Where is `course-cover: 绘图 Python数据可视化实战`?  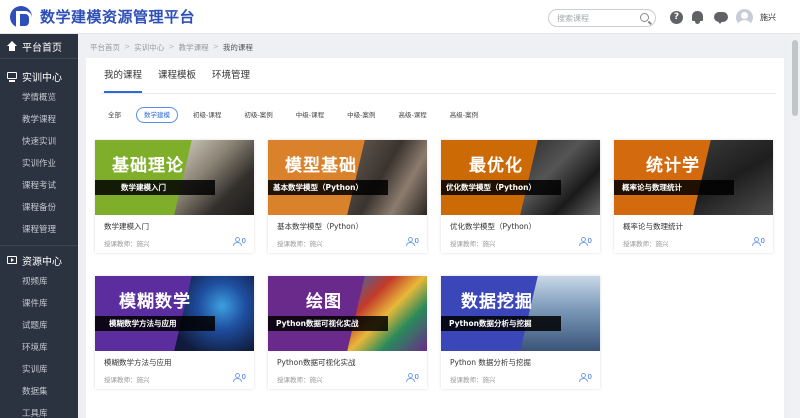
course-cover: 绘图 Python数据可视化实战 is located at coordinates (347, 313).